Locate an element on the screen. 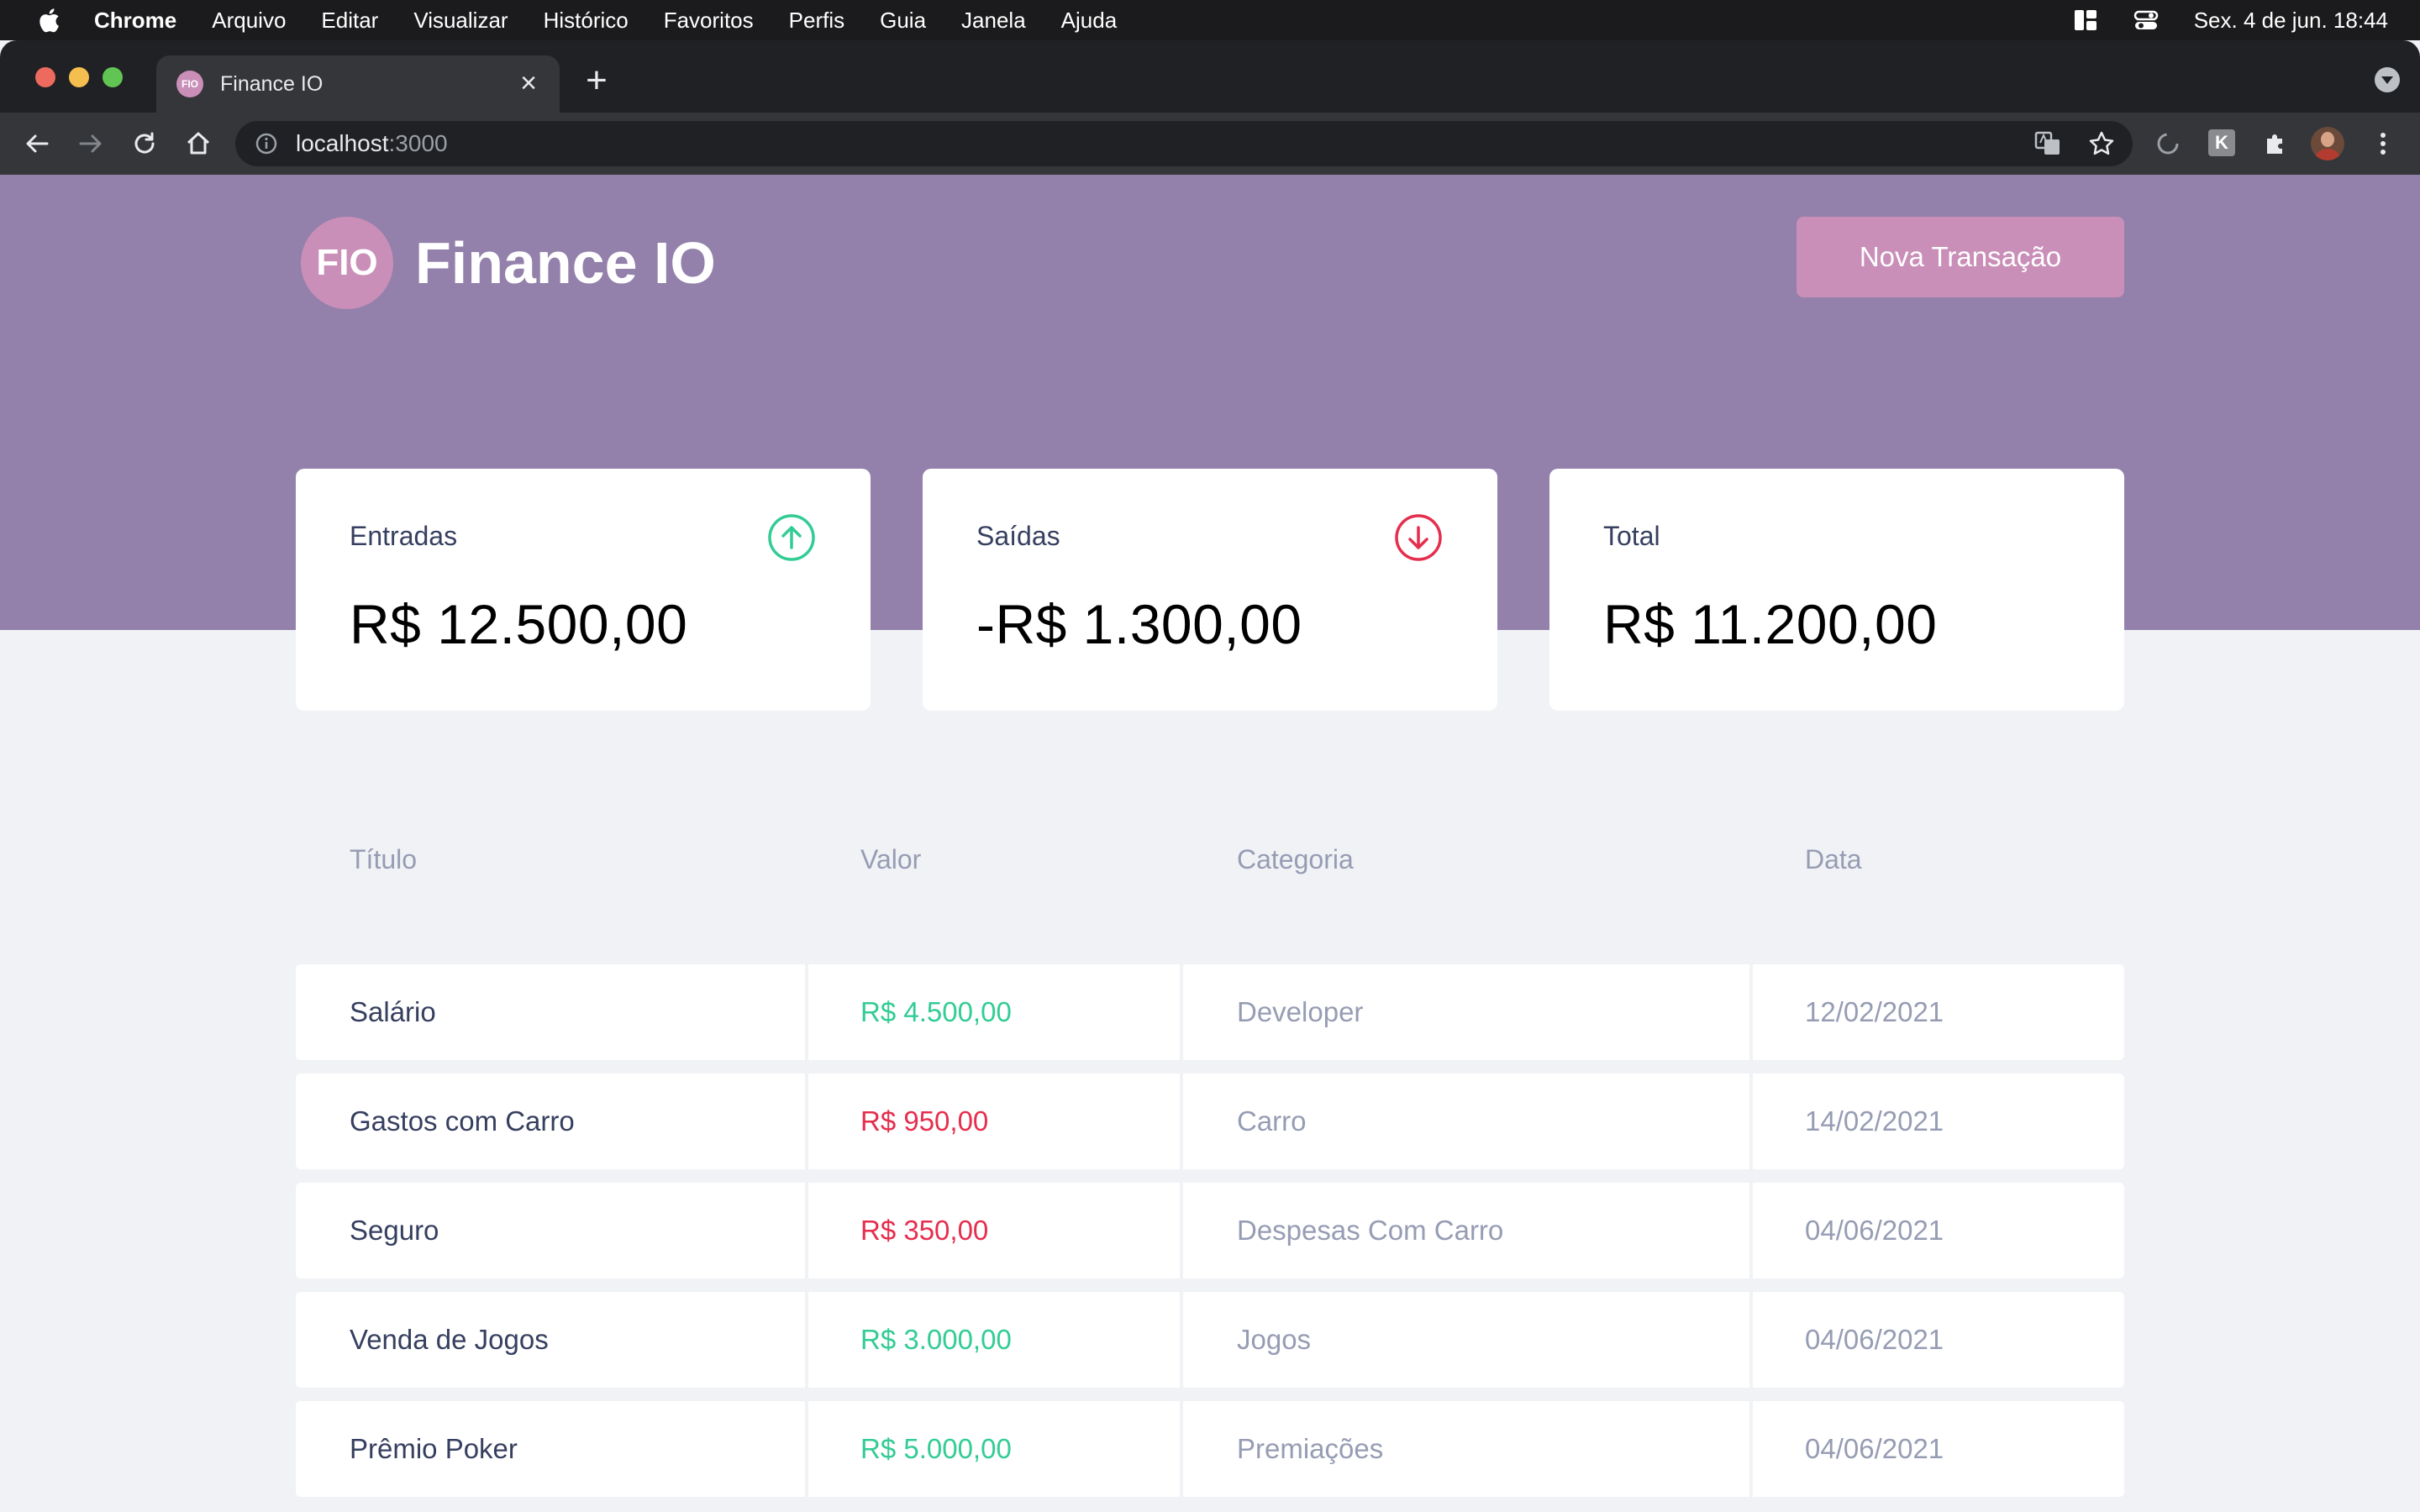 The image size is (2420, 1512). more-menu-icon is located at coordinates (2383, 144).